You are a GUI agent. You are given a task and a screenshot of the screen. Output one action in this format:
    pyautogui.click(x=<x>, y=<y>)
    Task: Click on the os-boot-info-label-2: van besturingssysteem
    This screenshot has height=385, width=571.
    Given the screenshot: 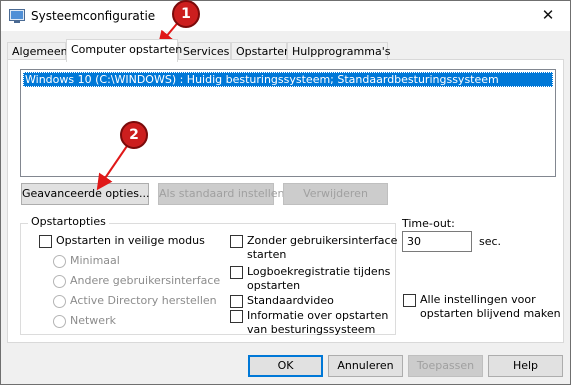 What is the action you would take?
    pyautogui.click(x=311, y=329)
    